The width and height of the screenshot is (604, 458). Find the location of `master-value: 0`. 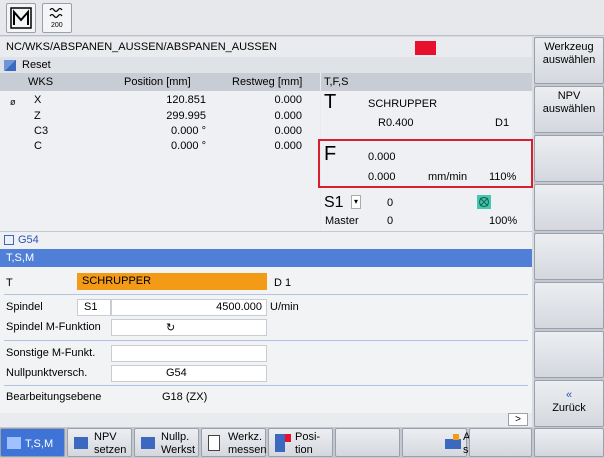

master-value: 0 is located at coordinates (390, 221).